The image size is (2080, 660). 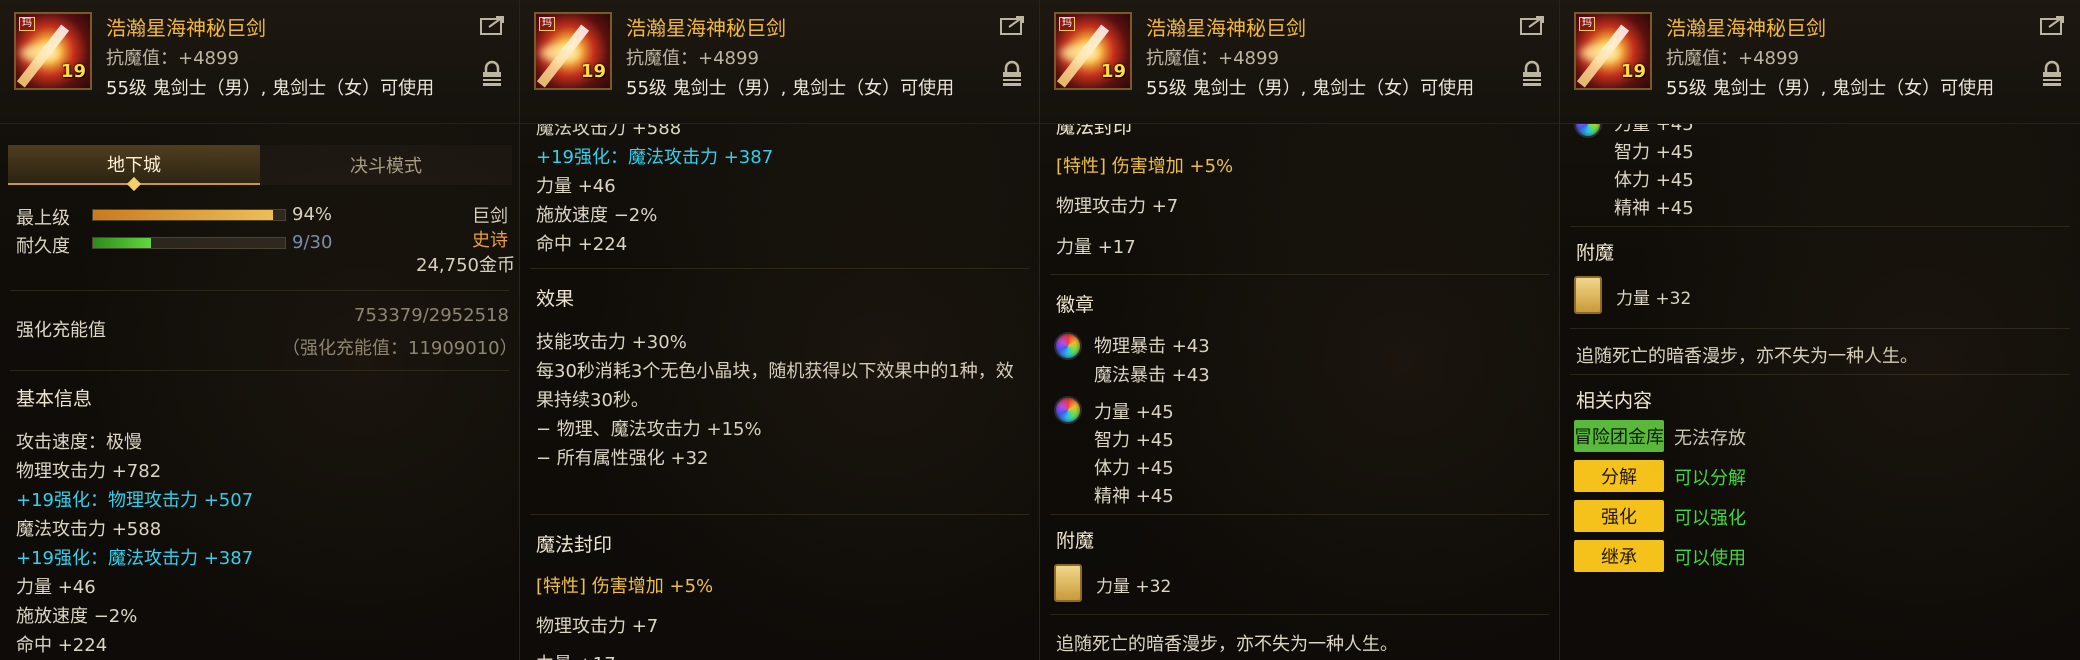 I want to click on grade-bar, so click(x=189, y=215).